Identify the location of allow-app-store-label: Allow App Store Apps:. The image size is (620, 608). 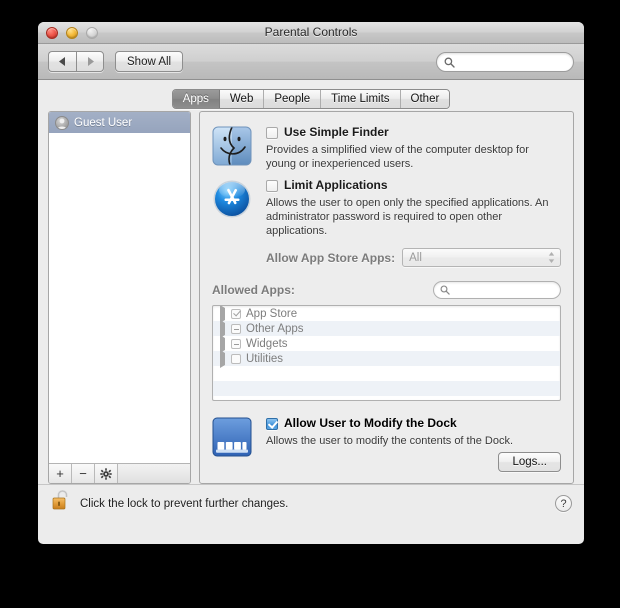
(331, 257).